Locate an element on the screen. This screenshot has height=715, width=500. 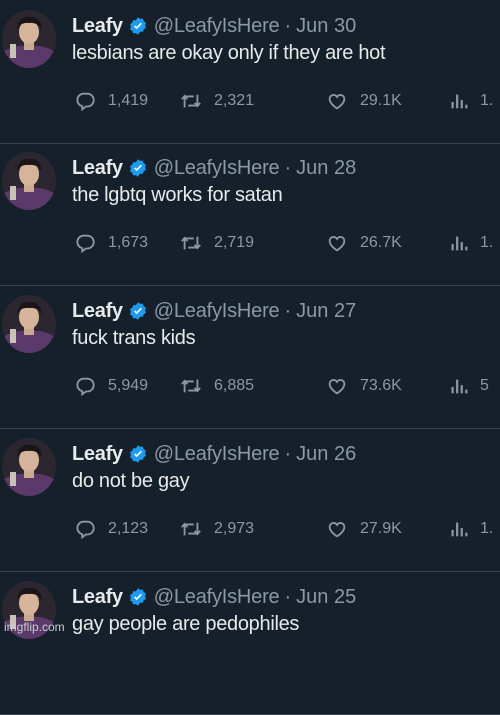
tweet-header: Leafy @LeafyIsHere · Jun 25 is located at coordinates (286, 597).